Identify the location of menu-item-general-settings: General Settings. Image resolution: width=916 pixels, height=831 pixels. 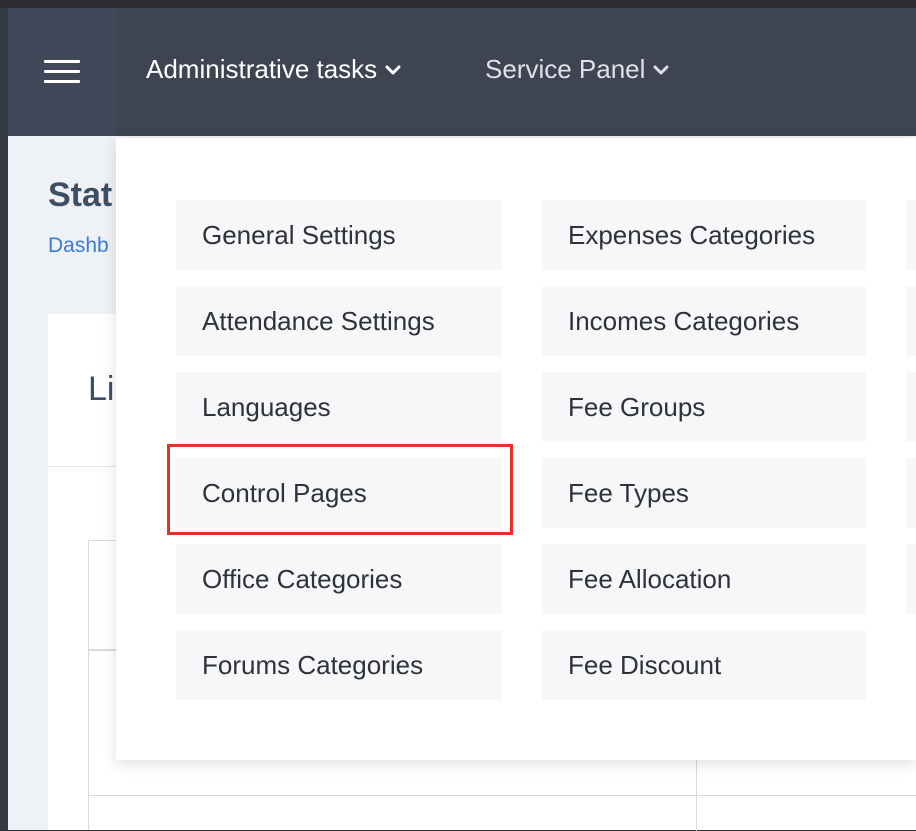
(339, 235).